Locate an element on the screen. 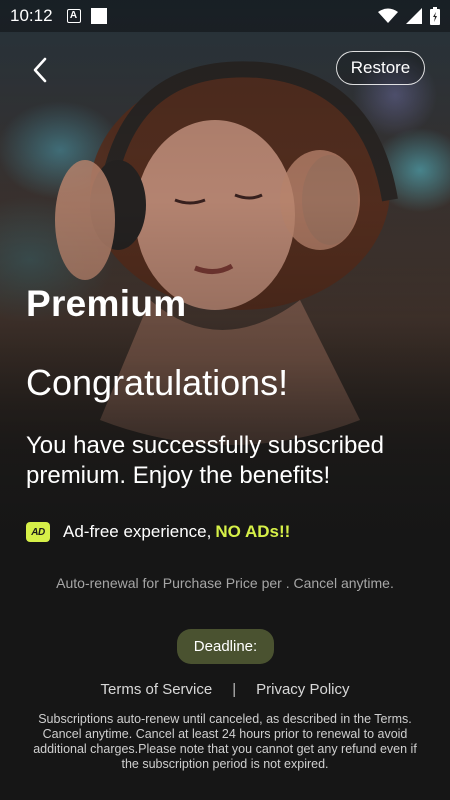 The image size is (450, 800). status-time: 10:12 is located at coordinates (31, 15).